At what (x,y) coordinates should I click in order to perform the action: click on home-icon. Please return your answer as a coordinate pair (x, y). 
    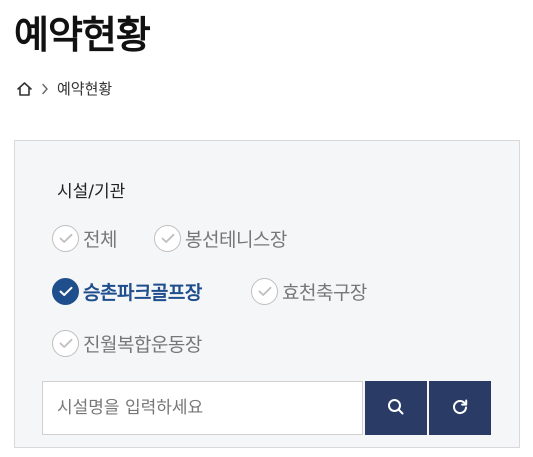
    Looking at the image, I should click on (24, 89).